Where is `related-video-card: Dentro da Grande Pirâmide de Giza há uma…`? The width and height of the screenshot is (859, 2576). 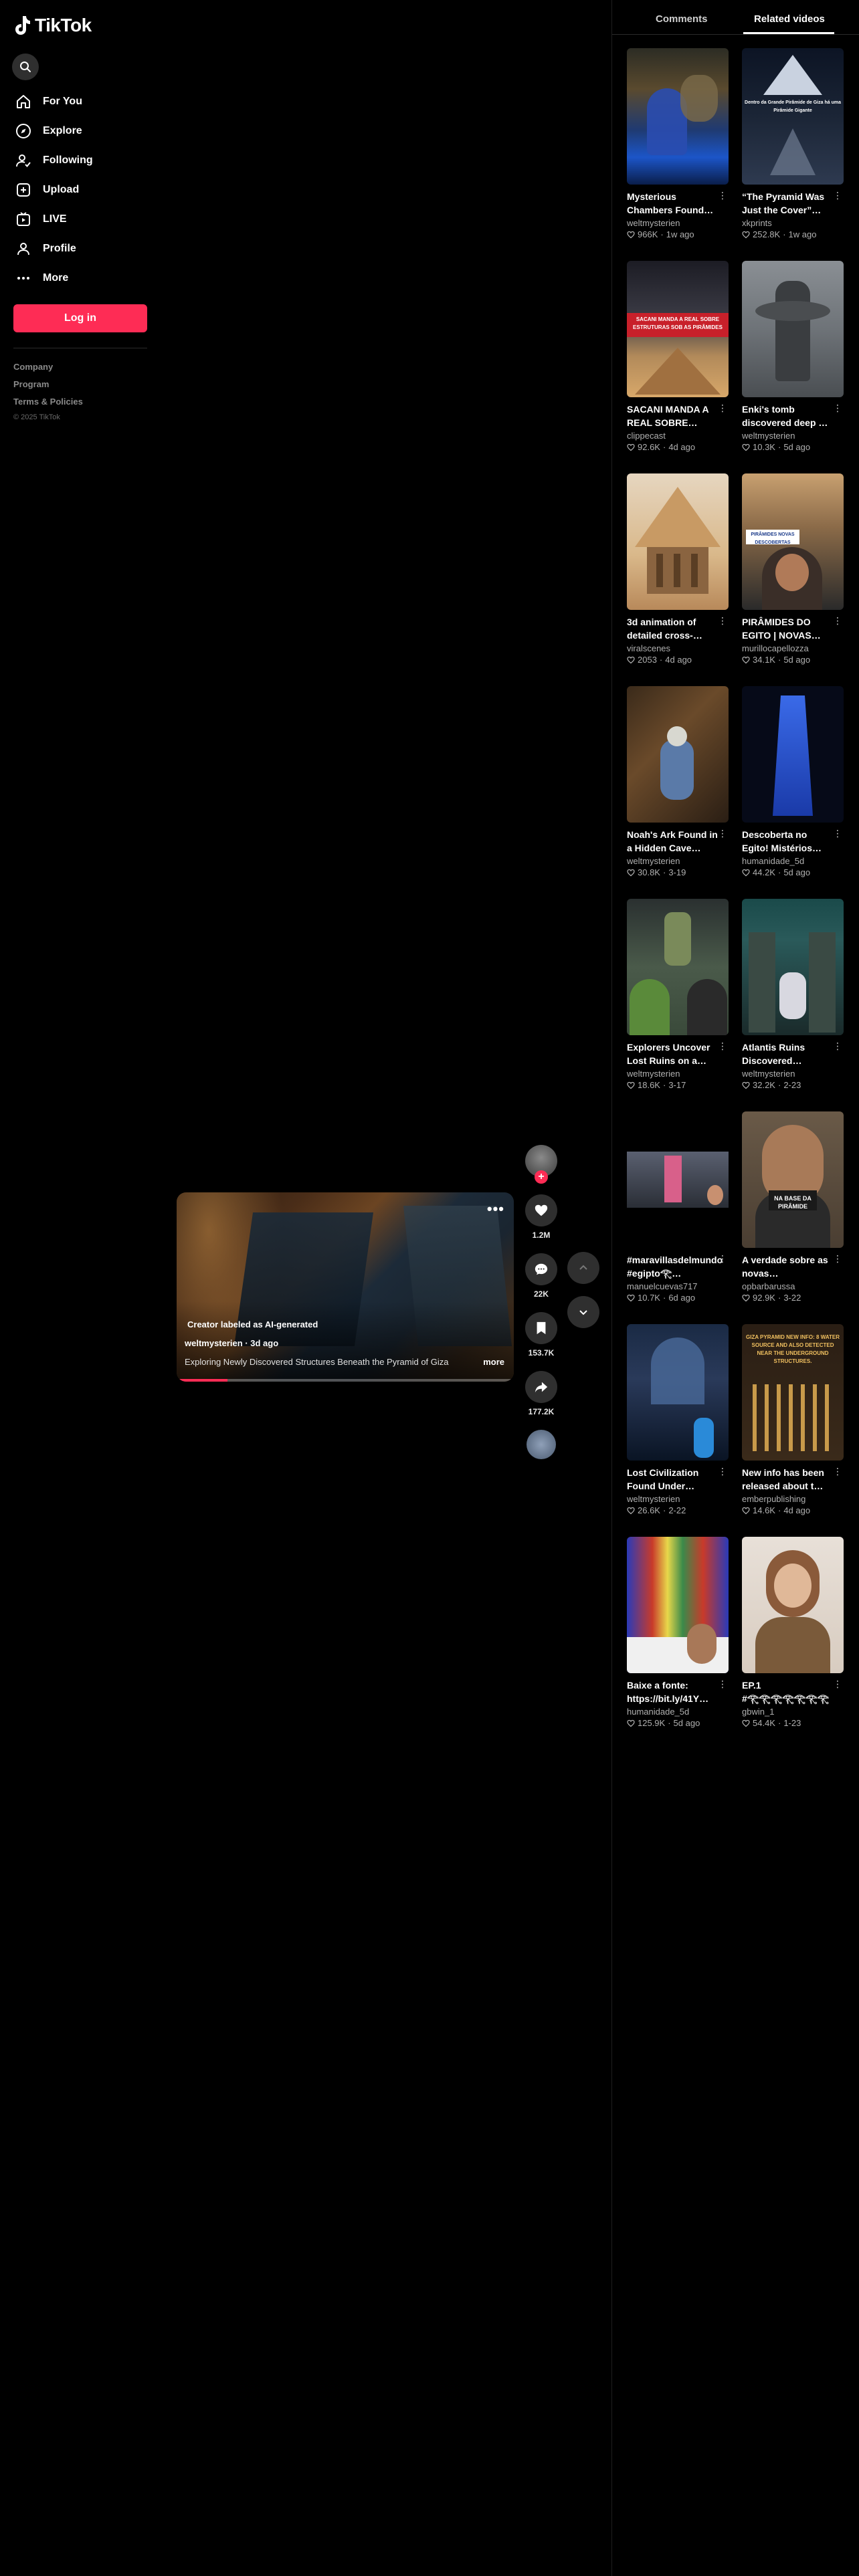 related-video-card: Dentro da Grande Pirâmide de Giza há uma… is located at coordinates (793, 143).